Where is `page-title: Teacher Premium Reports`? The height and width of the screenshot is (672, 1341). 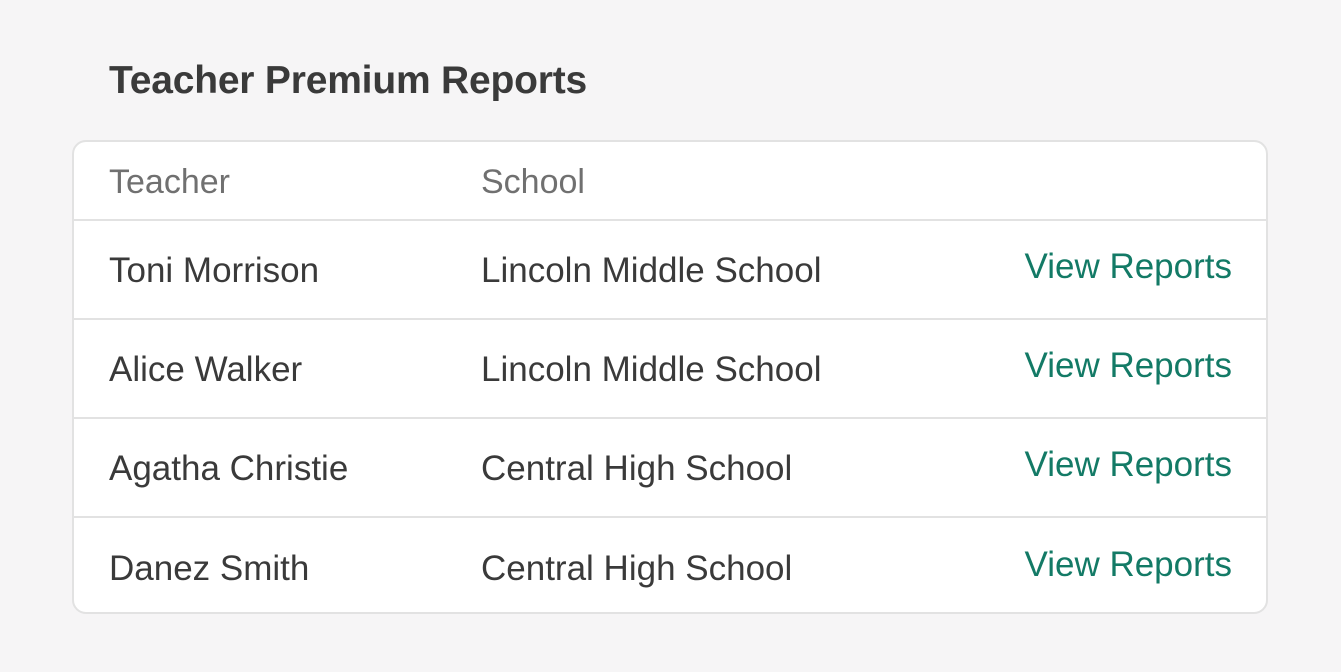 page-title: Teacher Premium Reports is located at coordinates (348, 80).